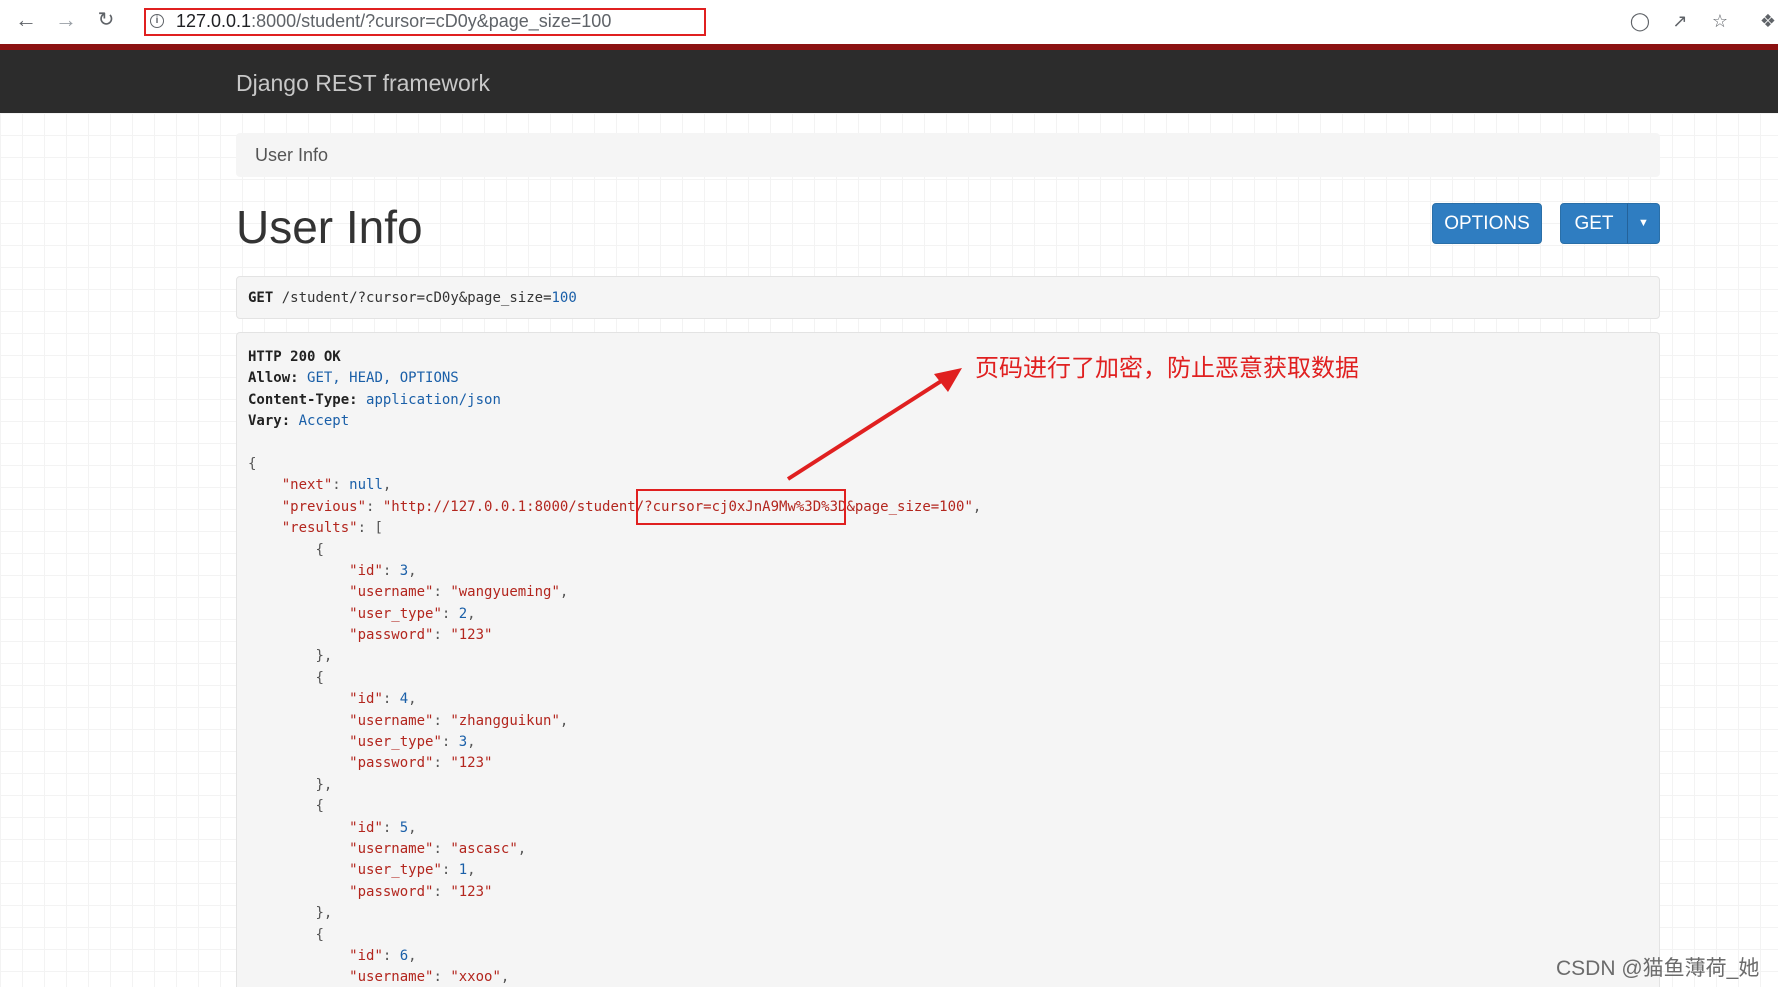  I want to click on cursor-highlight-box, so click(741, 507).